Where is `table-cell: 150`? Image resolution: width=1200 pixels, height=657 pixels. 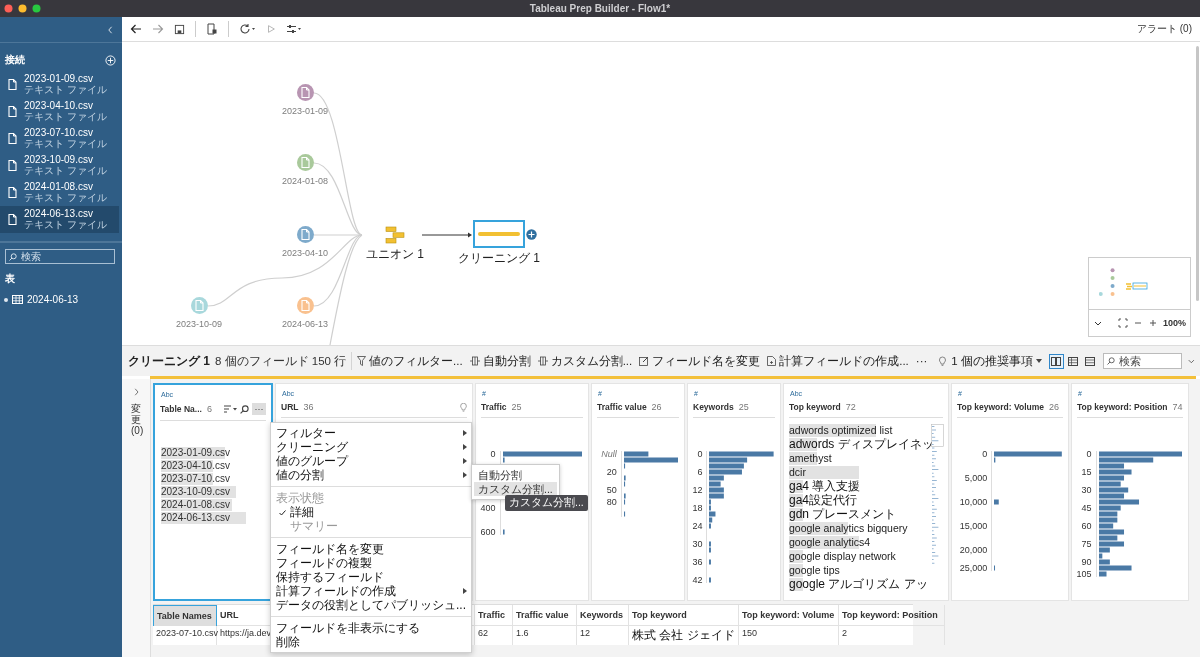
table-cell: 150 is located at coordinates (789, 635).